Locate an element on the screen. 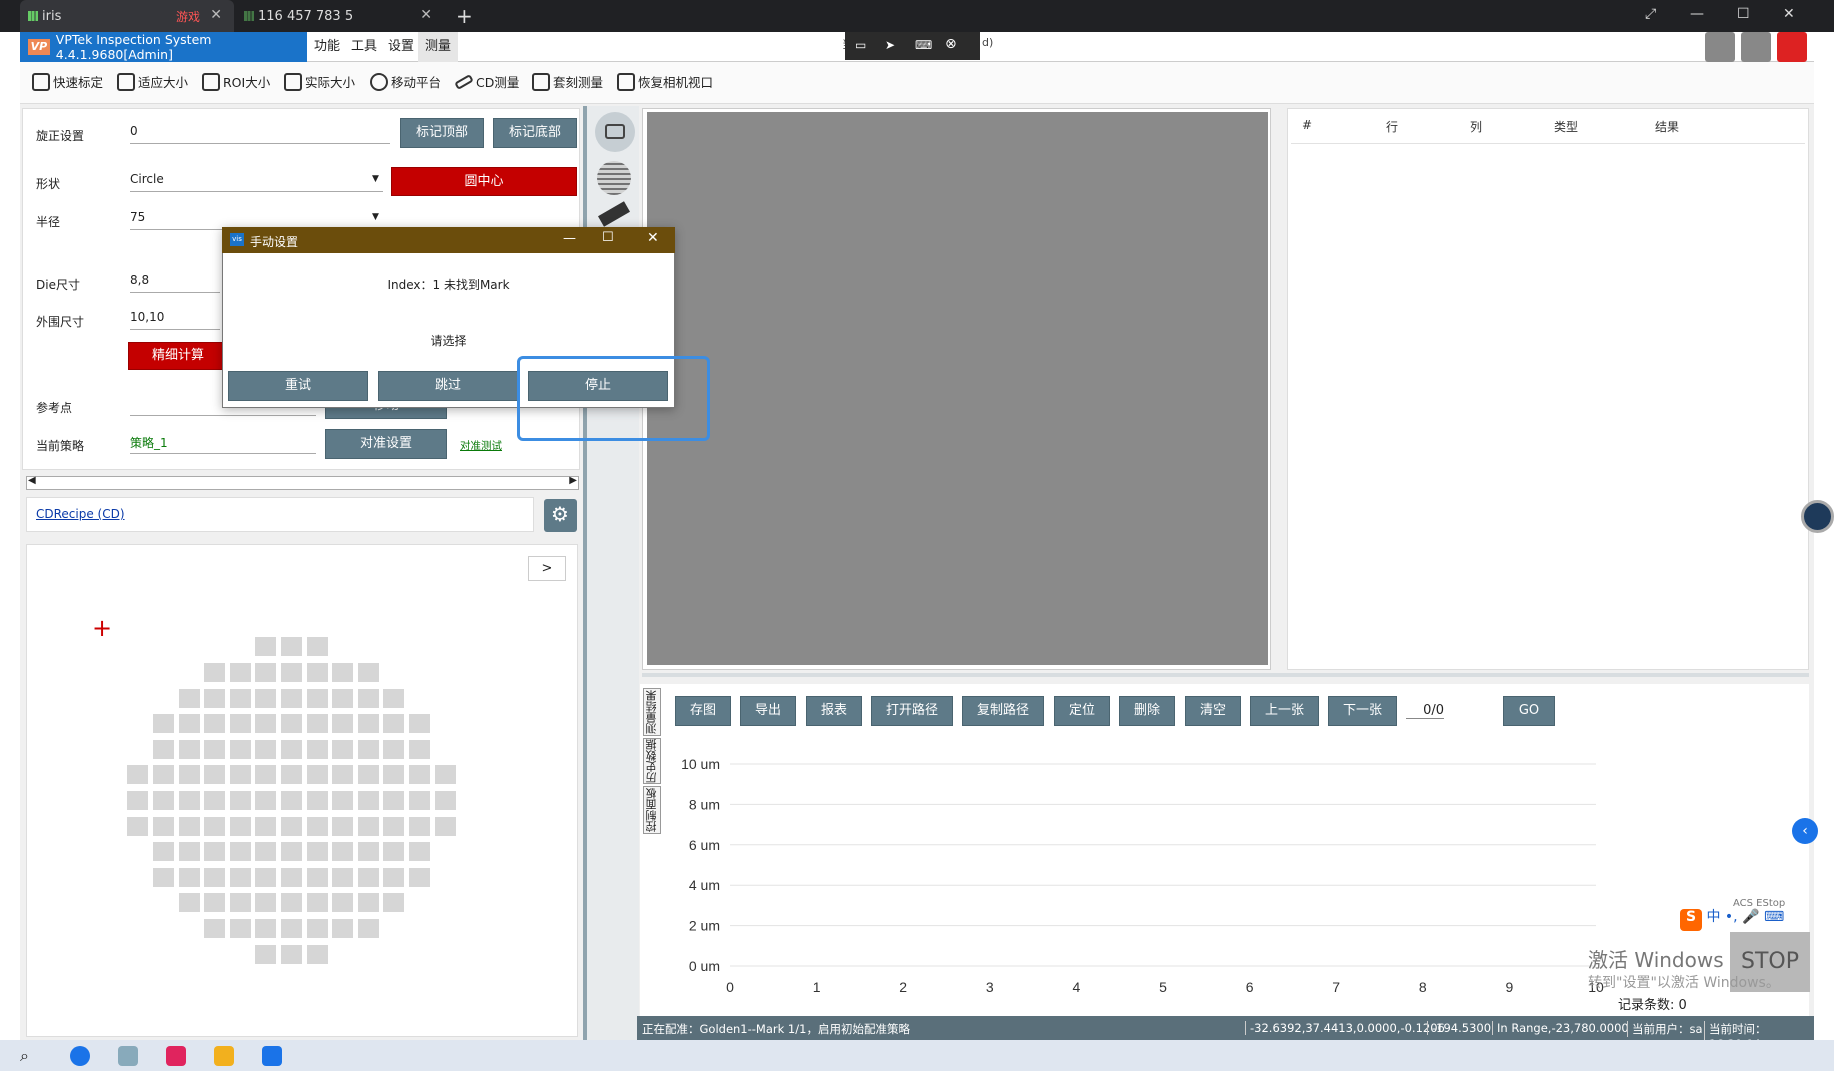  dialog-minimize-icon: — is located at coordinates (569, 238).